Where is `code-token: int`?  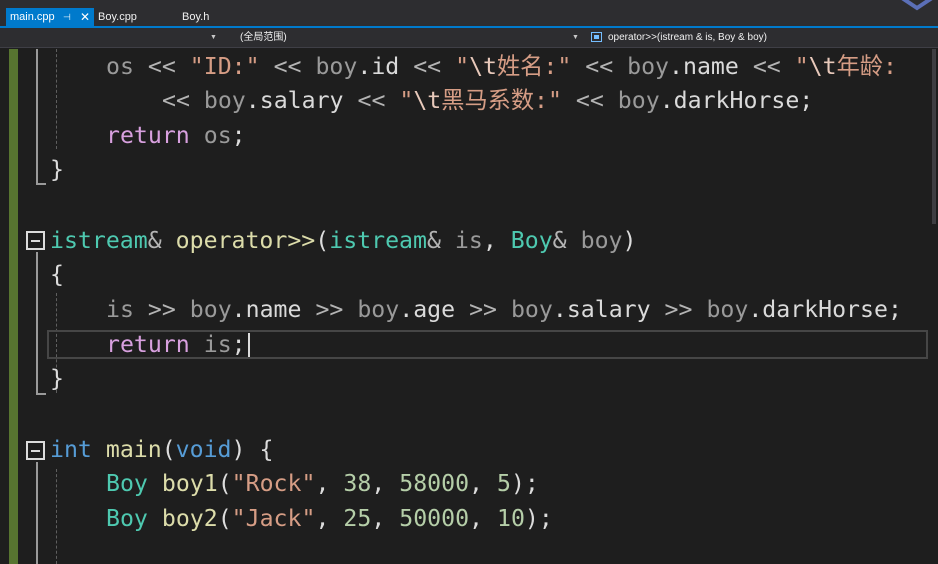 code-token: int is located at coordinates (71, 449).